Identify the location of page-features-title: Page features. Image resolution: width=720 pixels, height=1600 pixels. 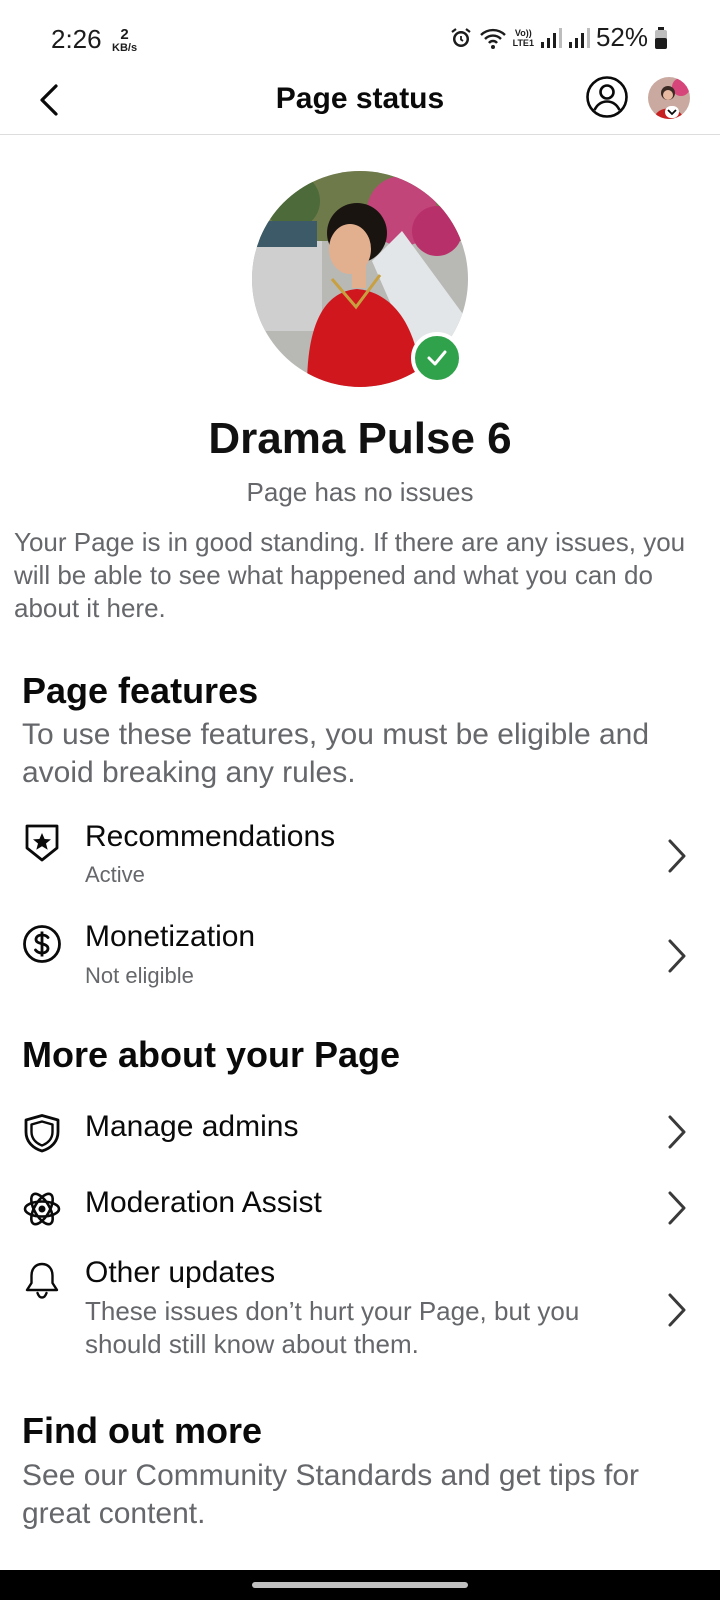
(140, 690).